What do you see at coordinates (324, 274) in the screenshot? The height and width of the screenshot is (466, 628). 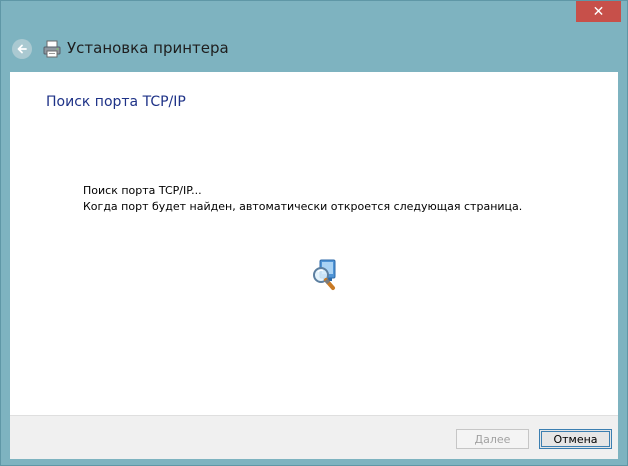 I see `search-port-icon` at bounding box center [324, 274].